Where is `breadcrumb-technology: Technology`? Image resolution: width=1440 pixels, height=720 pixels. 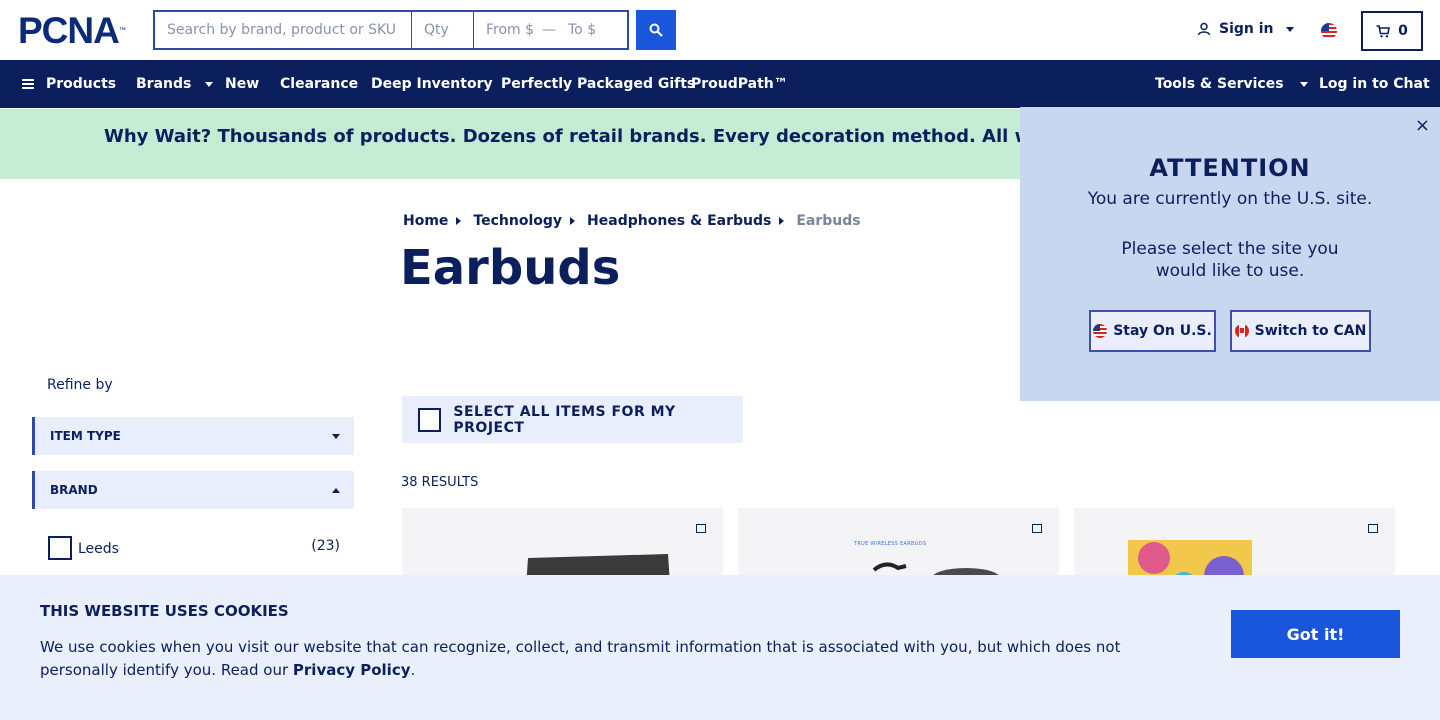
breadcrumb-technology: Technology is located at coordinates (517, 221).